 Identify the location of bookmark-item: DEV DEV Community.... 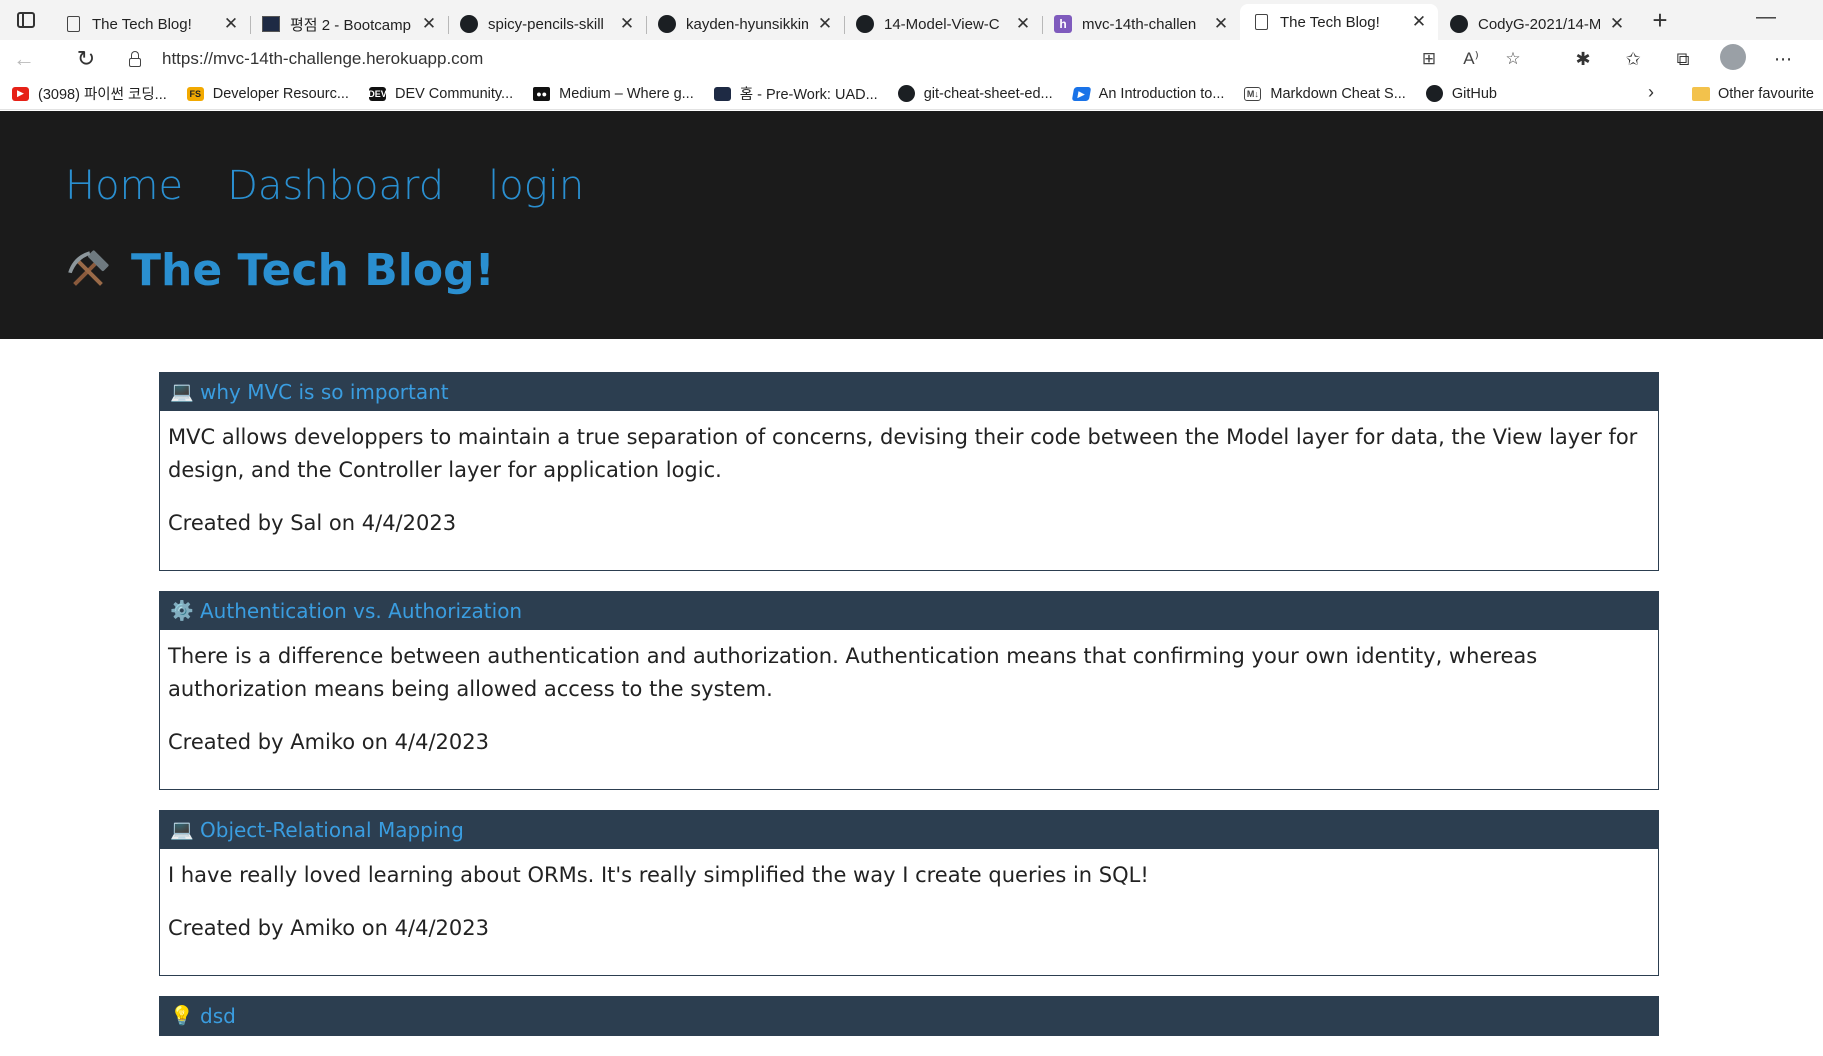
(441, 93).